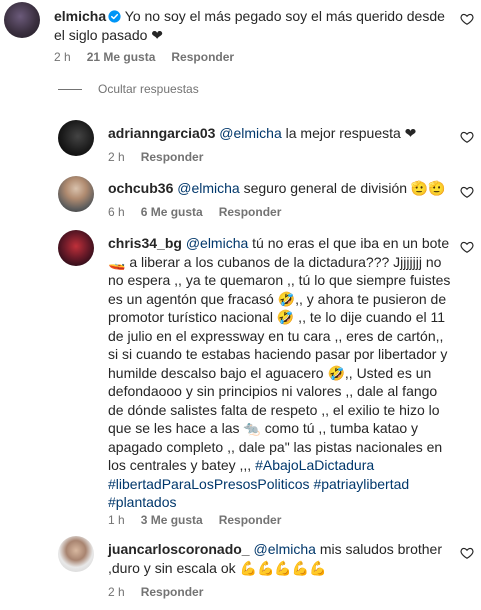 The width and height of the screenshot is (481, 610). What do you see at coordinates (344, 188) in the screenshot?
I see `reply-body: seguro general de división 🫡🫡` at bounding box center [344, 188].